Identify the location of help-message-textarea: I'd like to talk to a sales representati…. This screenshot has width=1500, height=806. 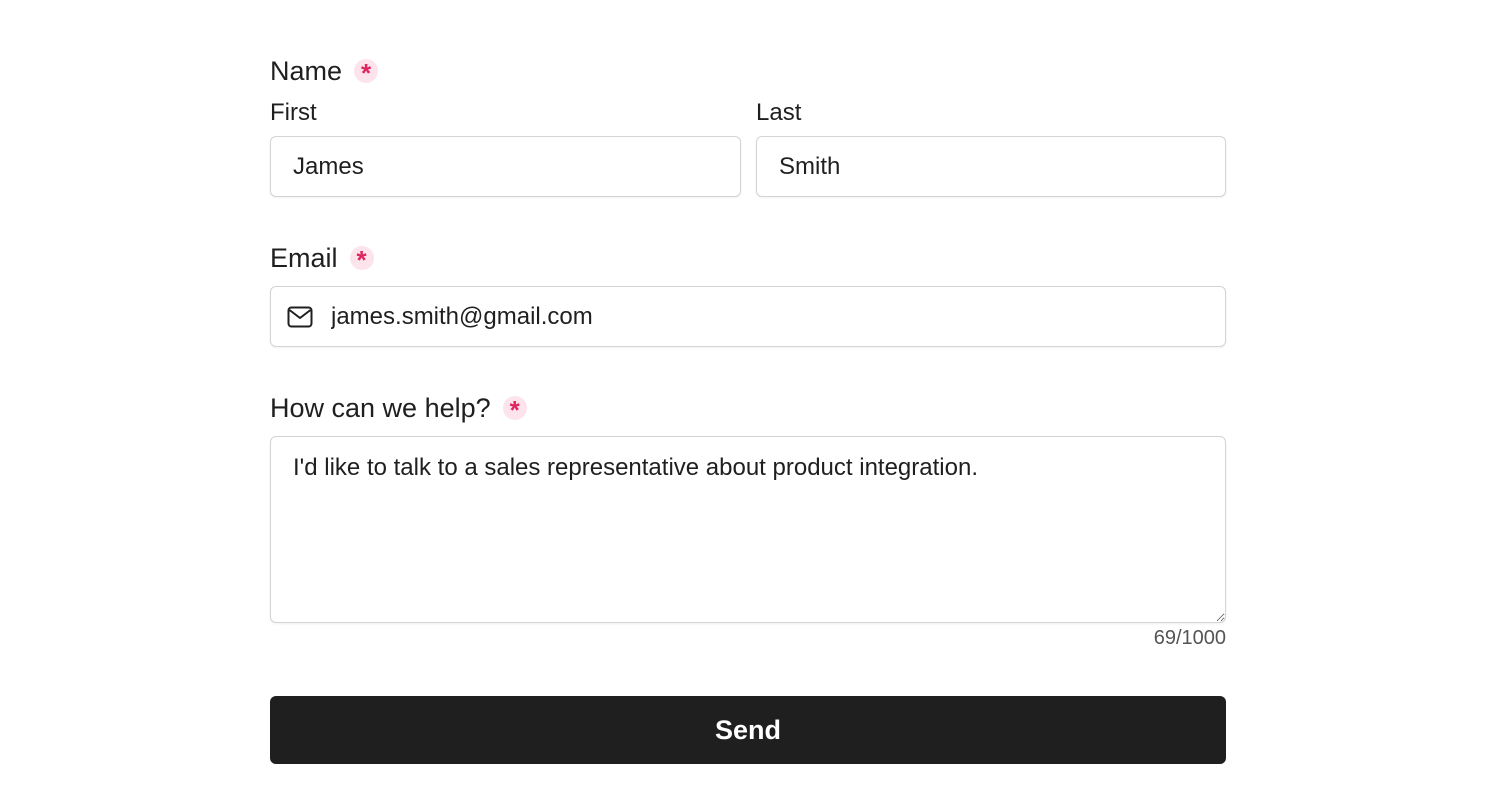
(748, 529).